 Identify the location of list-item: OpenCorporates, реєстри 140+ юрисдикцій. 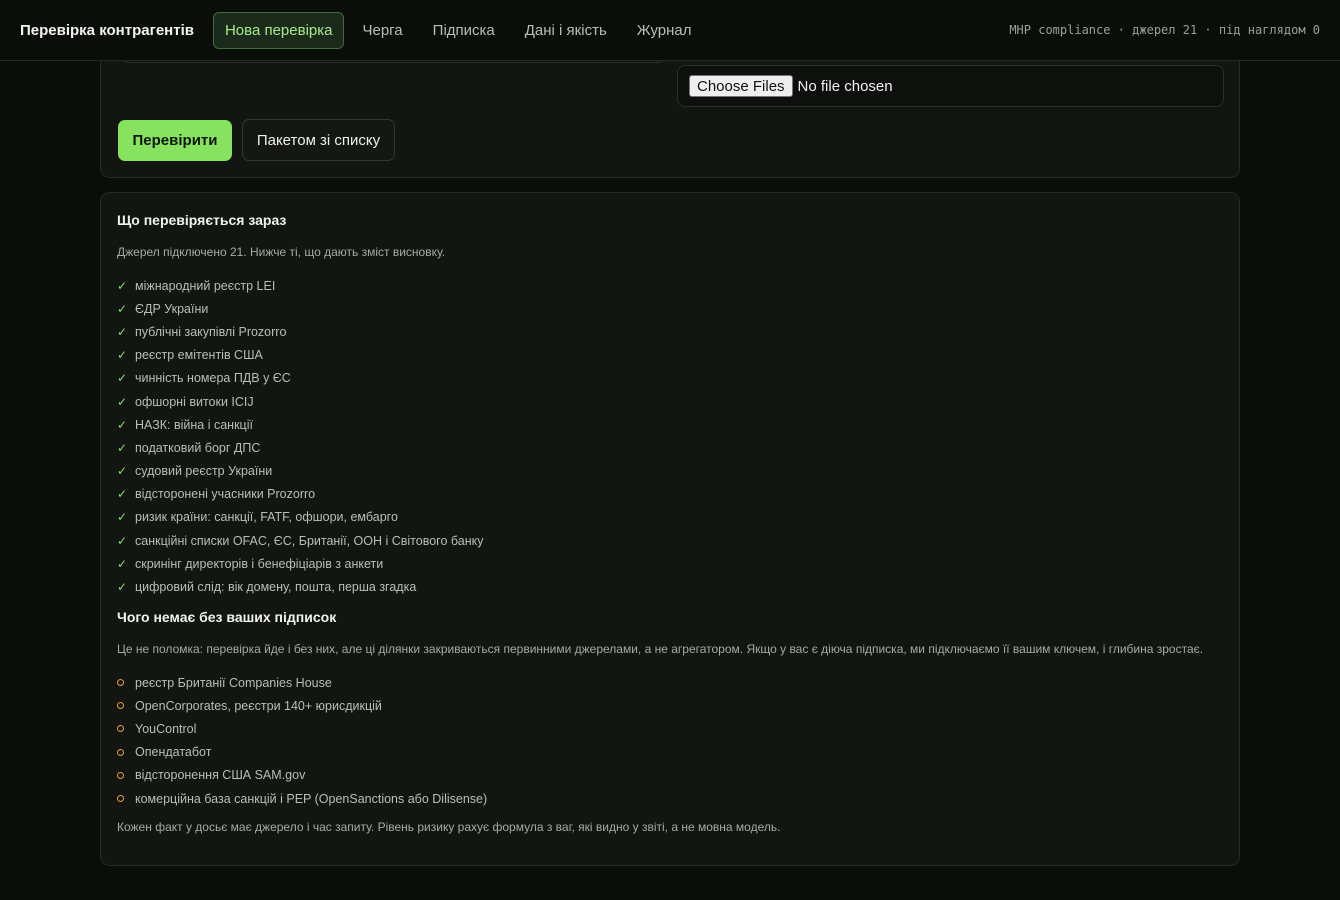
(302, 705).